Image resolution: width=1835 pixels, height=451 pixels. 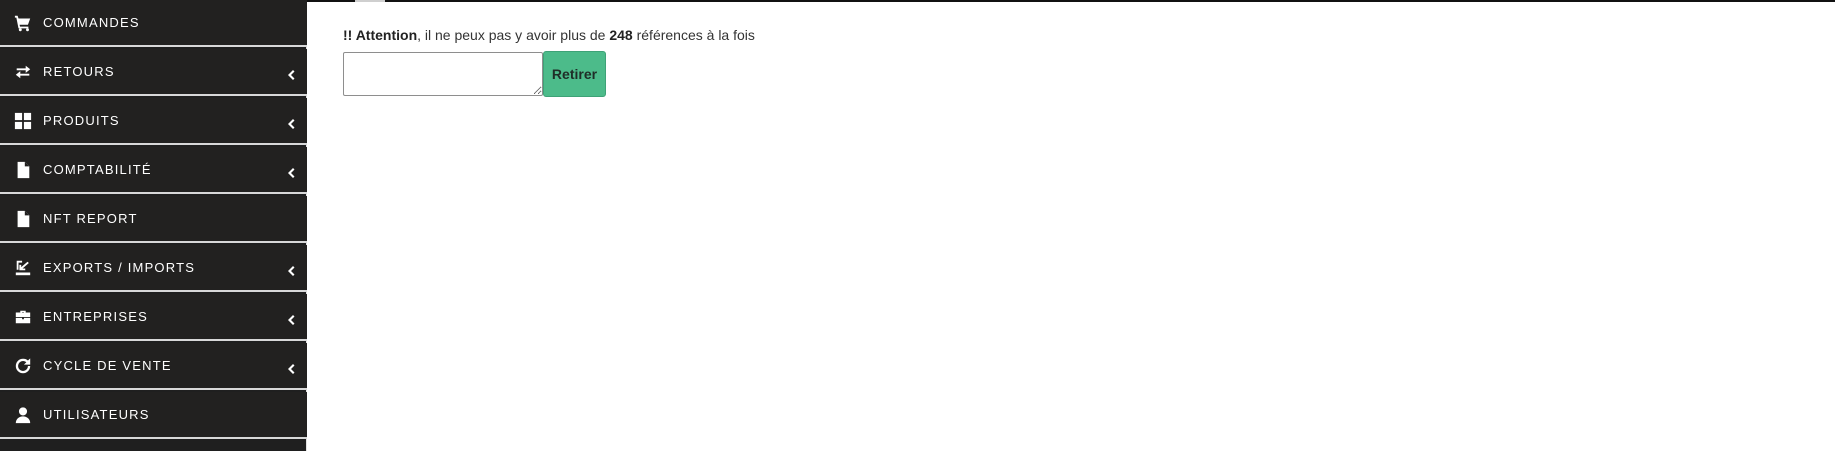 What do you see at coordinates (107, 365) in the screenshot?
I see `sidebar-item-label: Cycle de vente` at bounding box center [107, 365].